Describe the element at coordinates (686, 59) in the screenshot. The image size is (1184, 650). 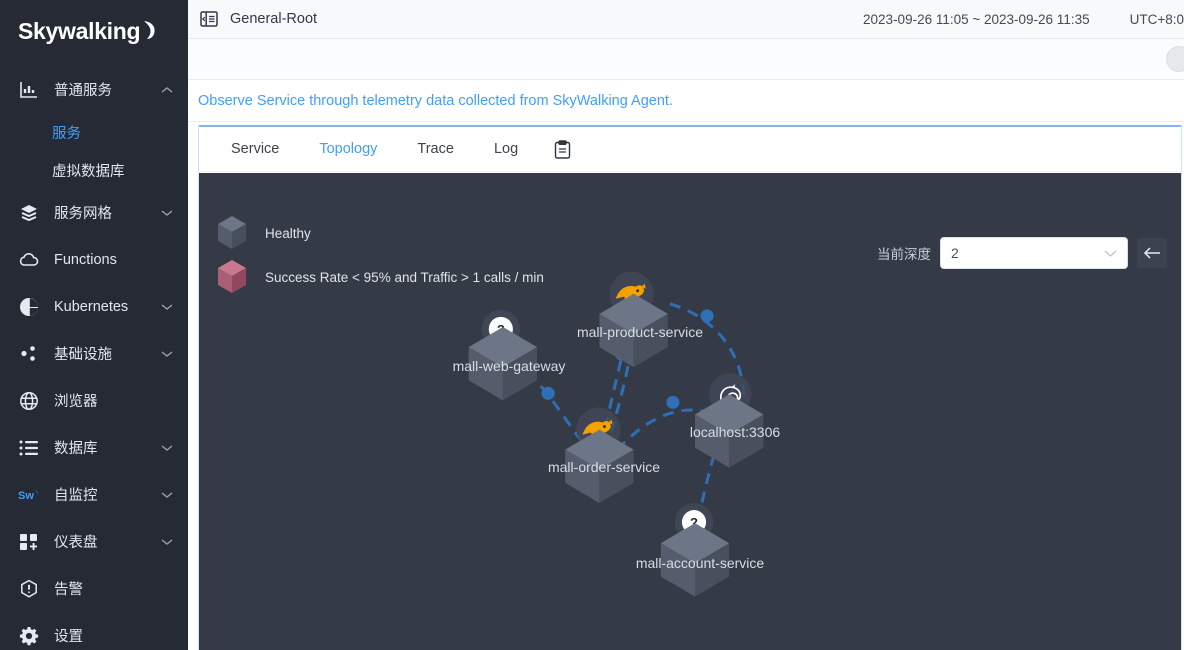
I see `sub-toolbar` at that location.